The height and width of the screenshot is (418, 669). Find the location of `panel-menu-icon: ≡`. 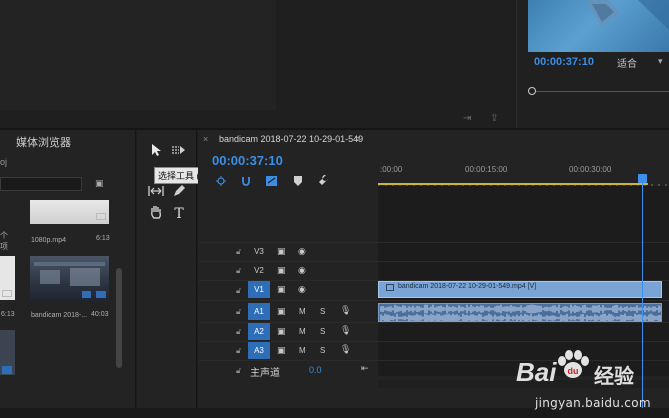

panel-menu-icon: ≡ is located at coordinates (357, 139).